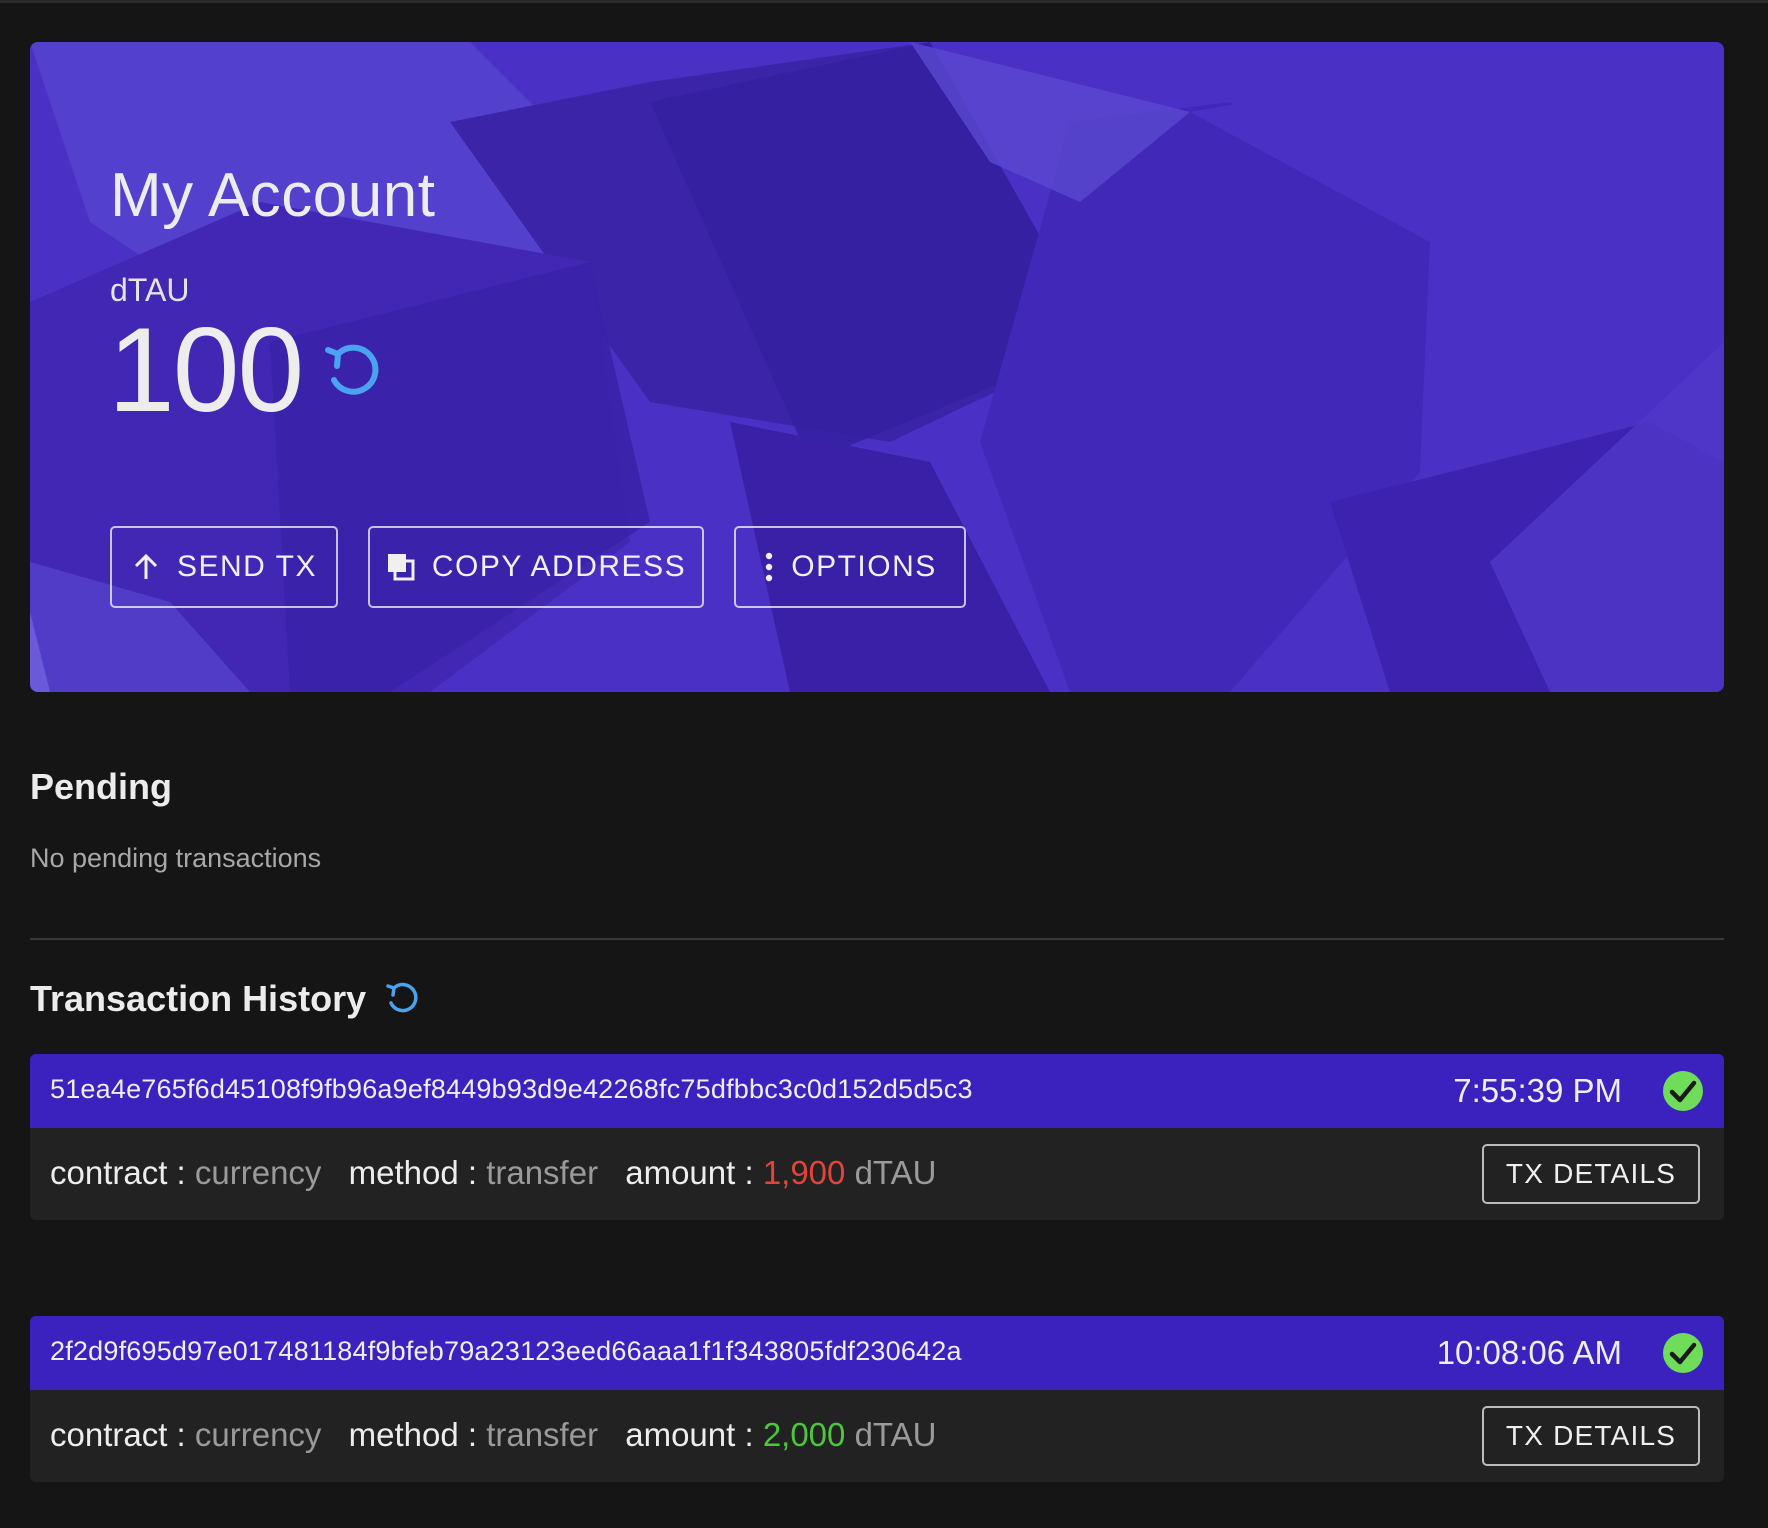 The height and width of the screenshot is (1528, 1768). What do you see at coordinates (769, 567) in the screenshot?
I see `more-vertical-icon` at bounding box center [769, 567].